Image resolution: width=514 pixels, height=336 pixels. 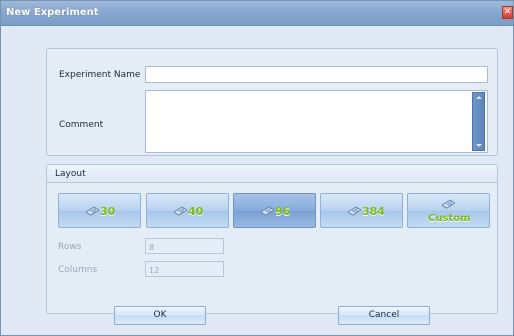 I want to click on scroll-down-icon, so click(x=479, y=145).